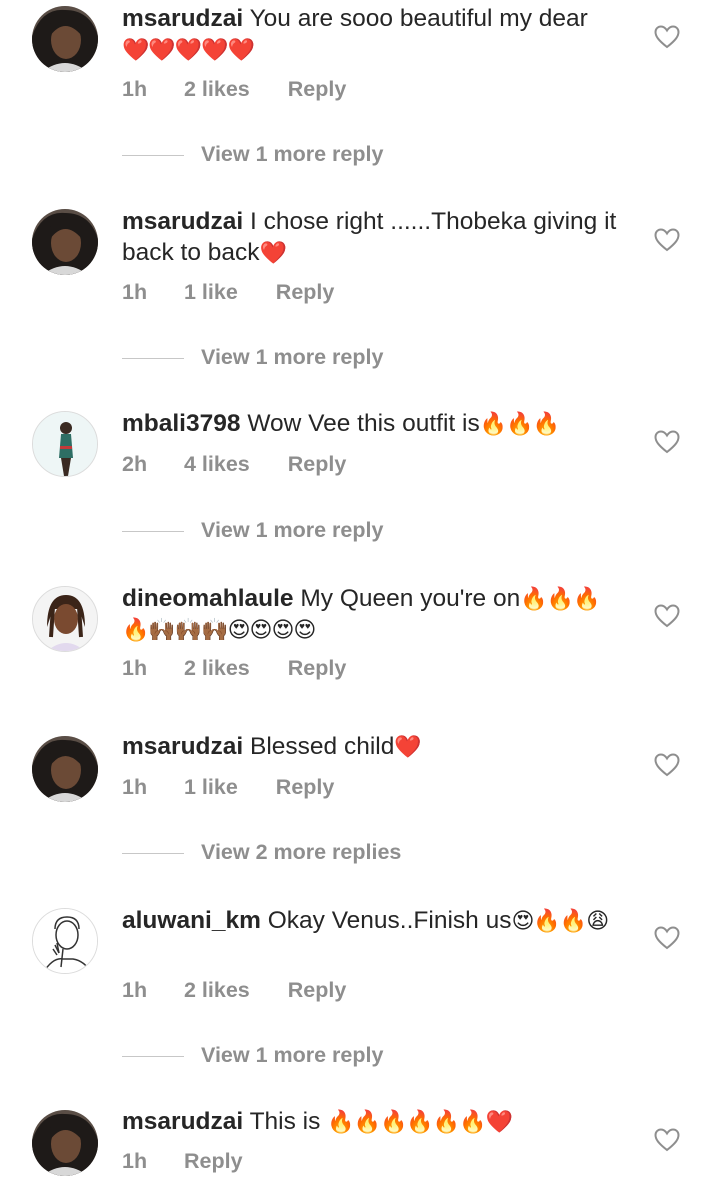  What do you see at coordinates (301, 852) in the screenshot?
I see `view-more-label: View 2 more replies` at bounding box center [301, 852].